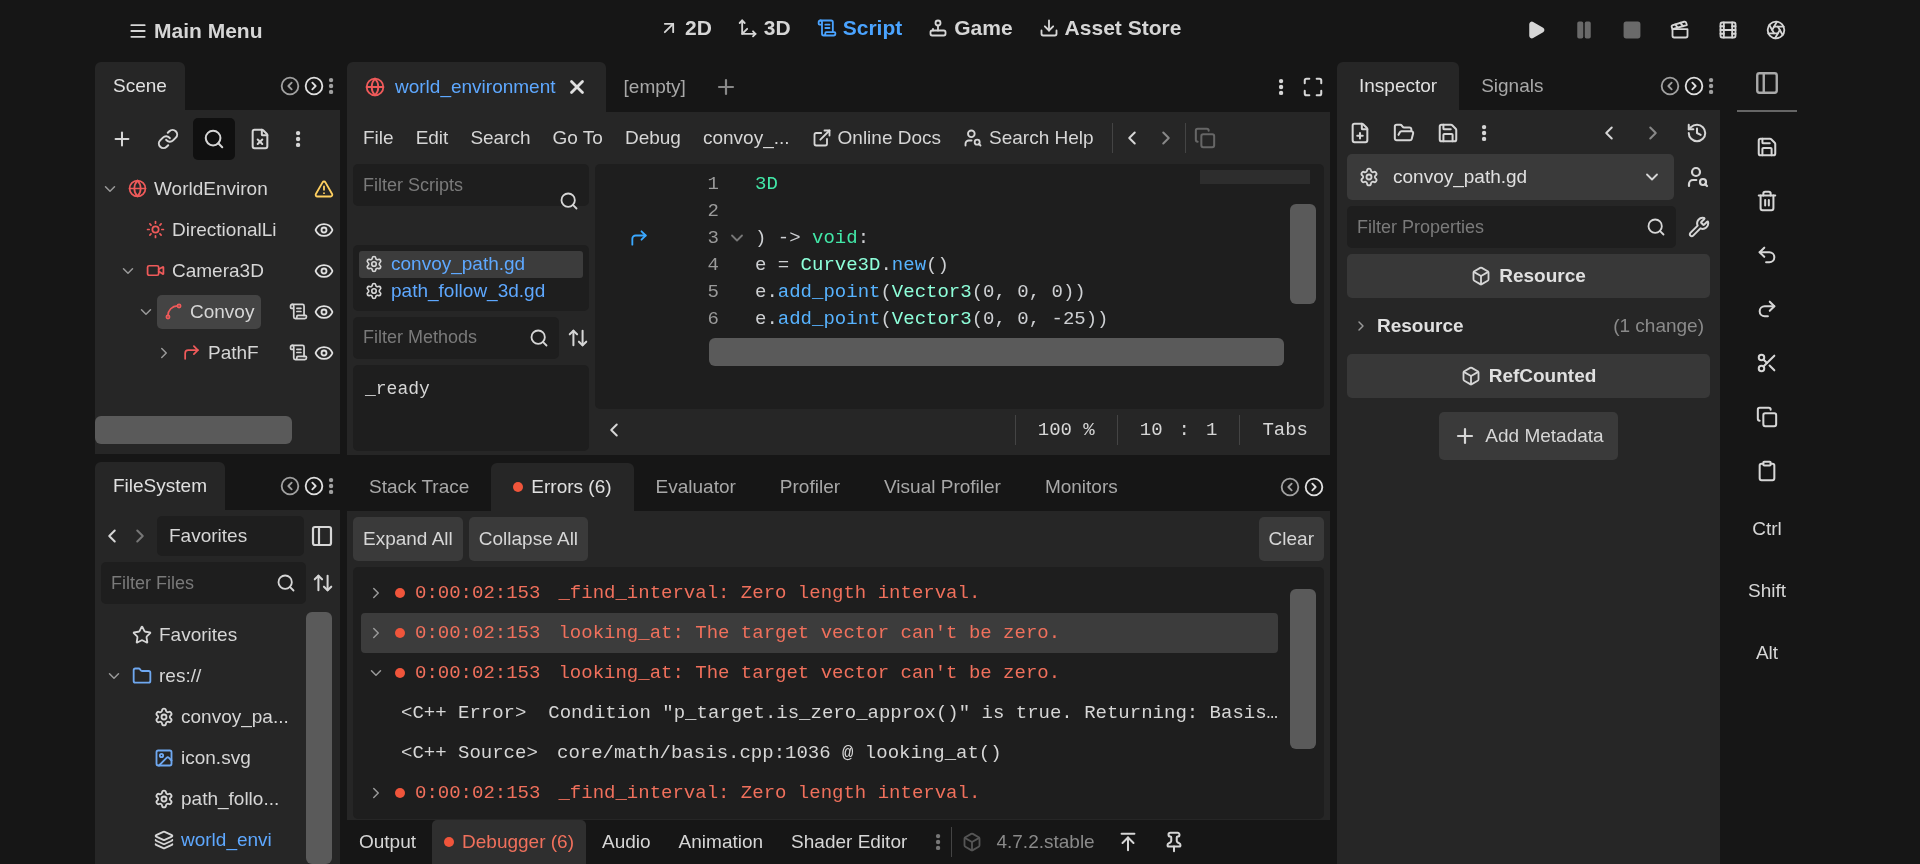 The width and height of the screenshot is (1920, 864). I want to click on add-metadata-button: Add Metadata, so click(1528, 436).